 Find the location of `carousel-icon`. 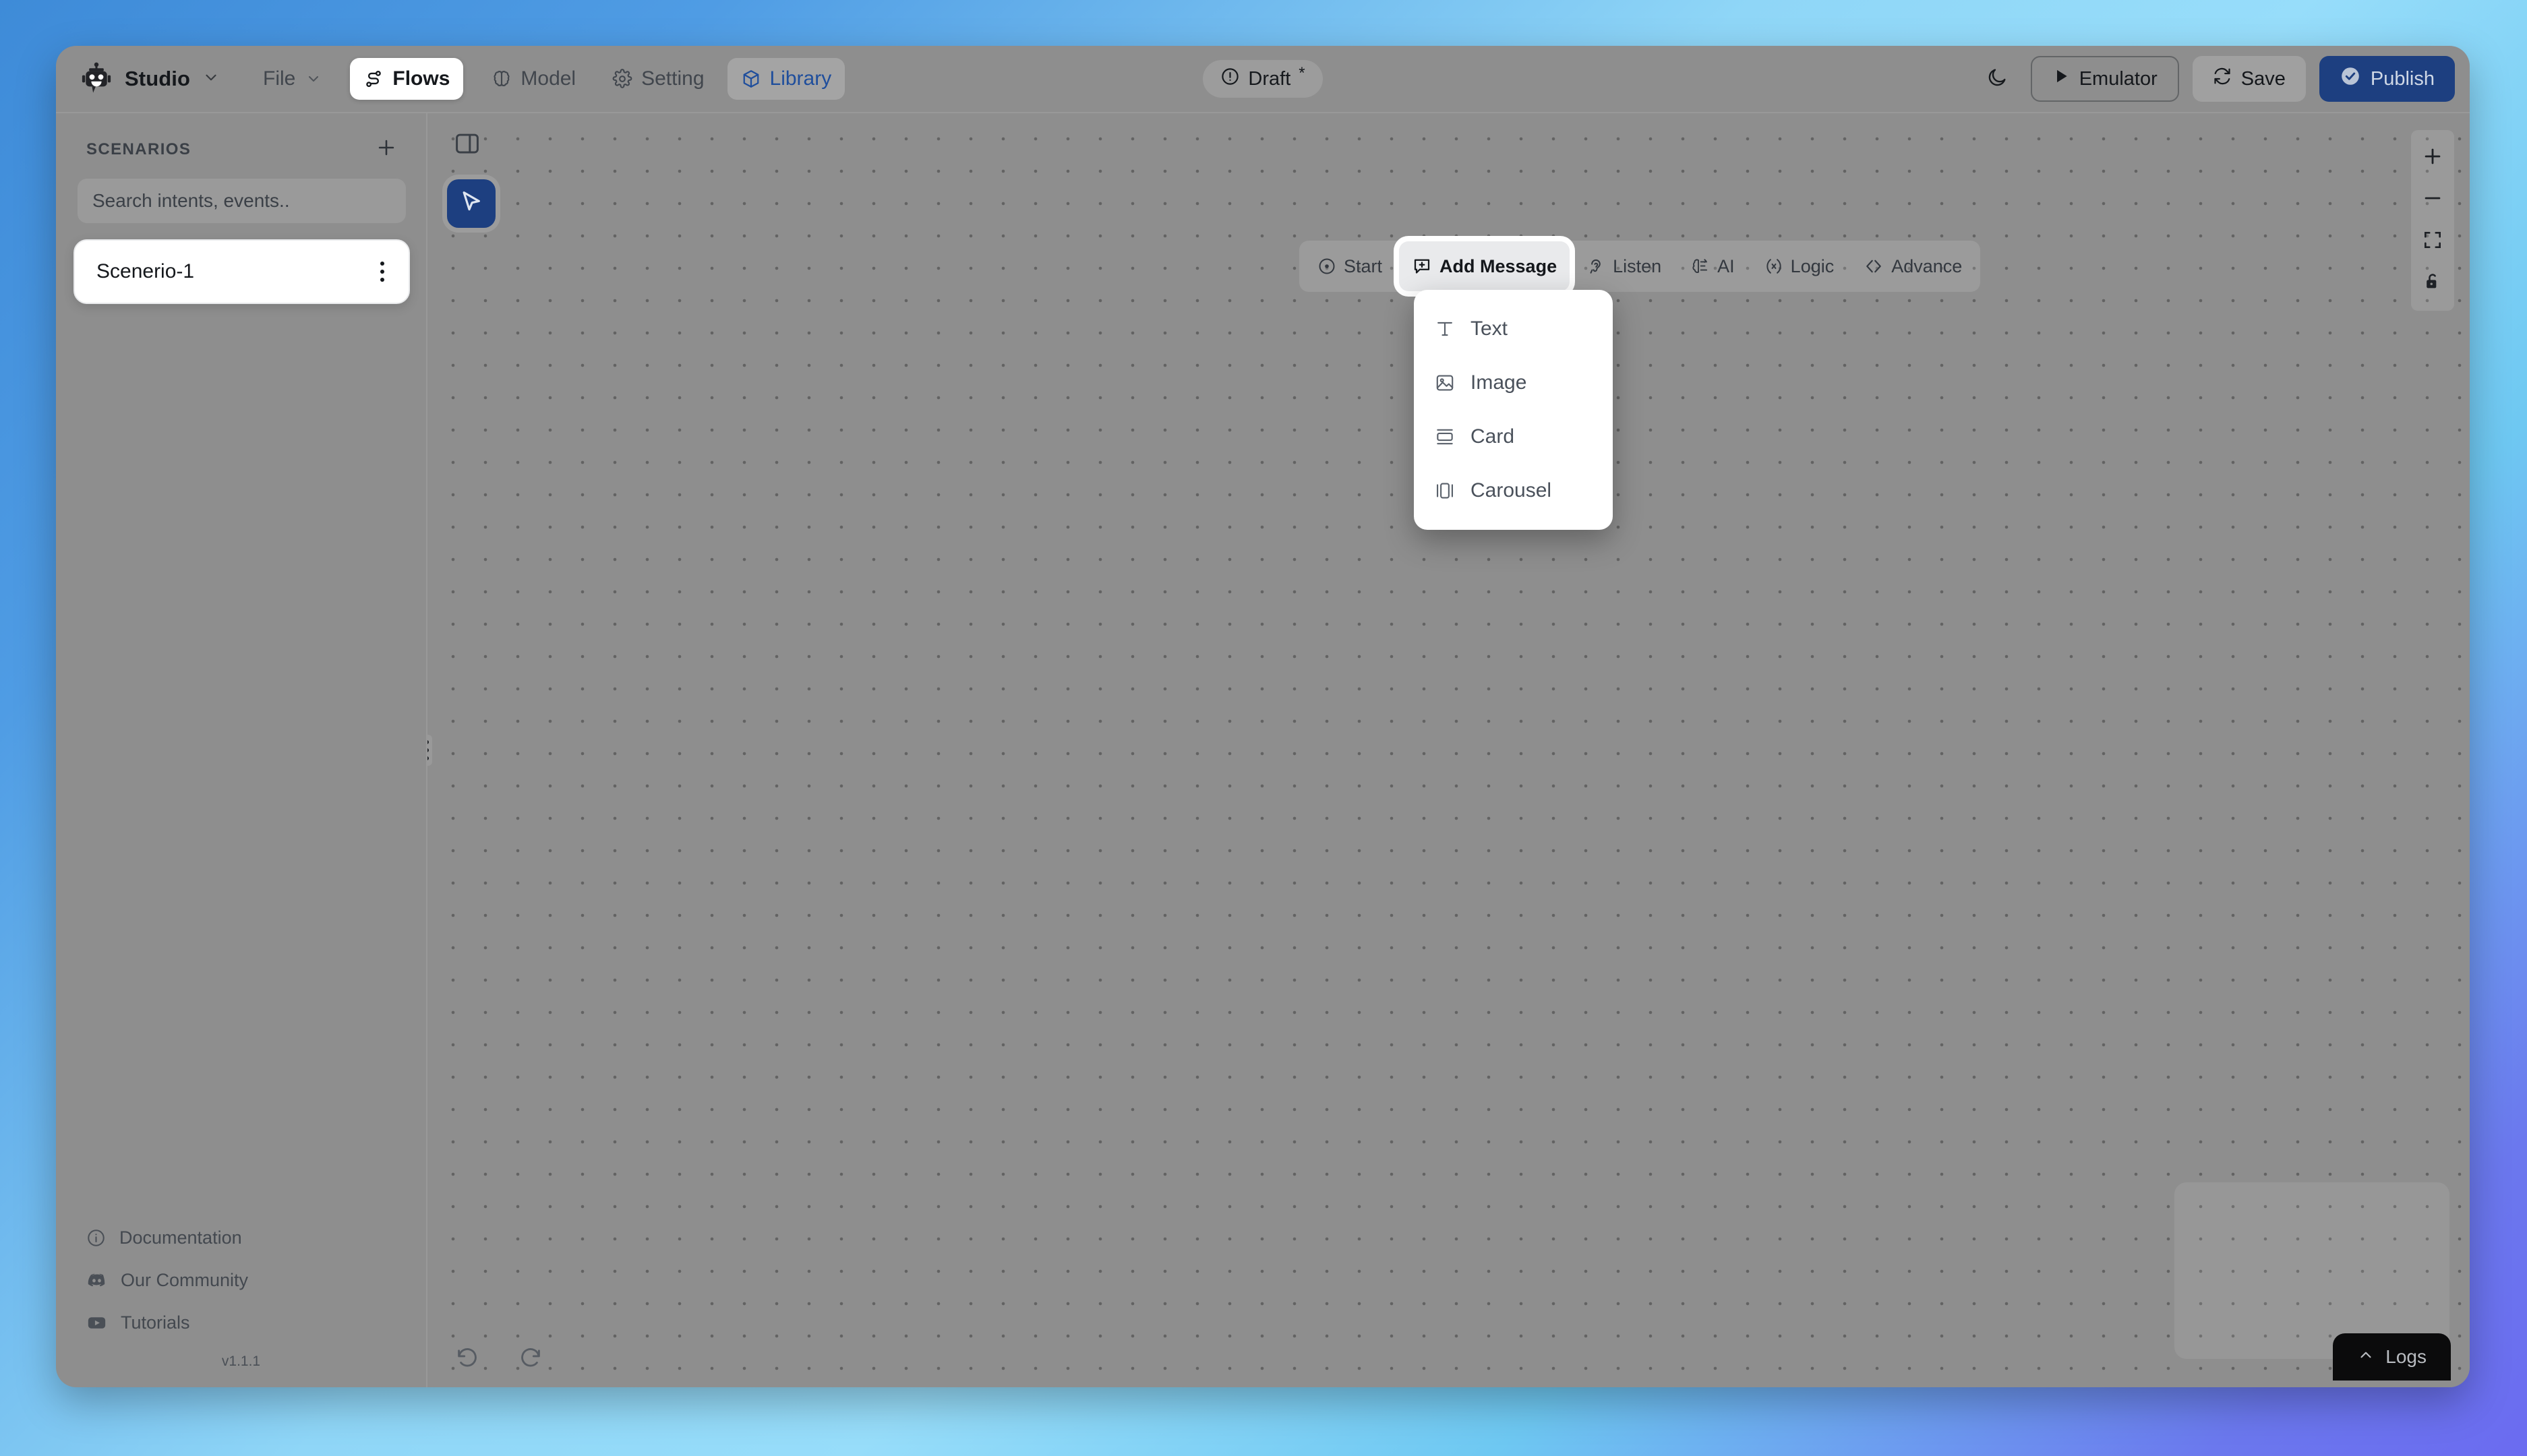

carousel-icon is located at coordinates (1445, 491).